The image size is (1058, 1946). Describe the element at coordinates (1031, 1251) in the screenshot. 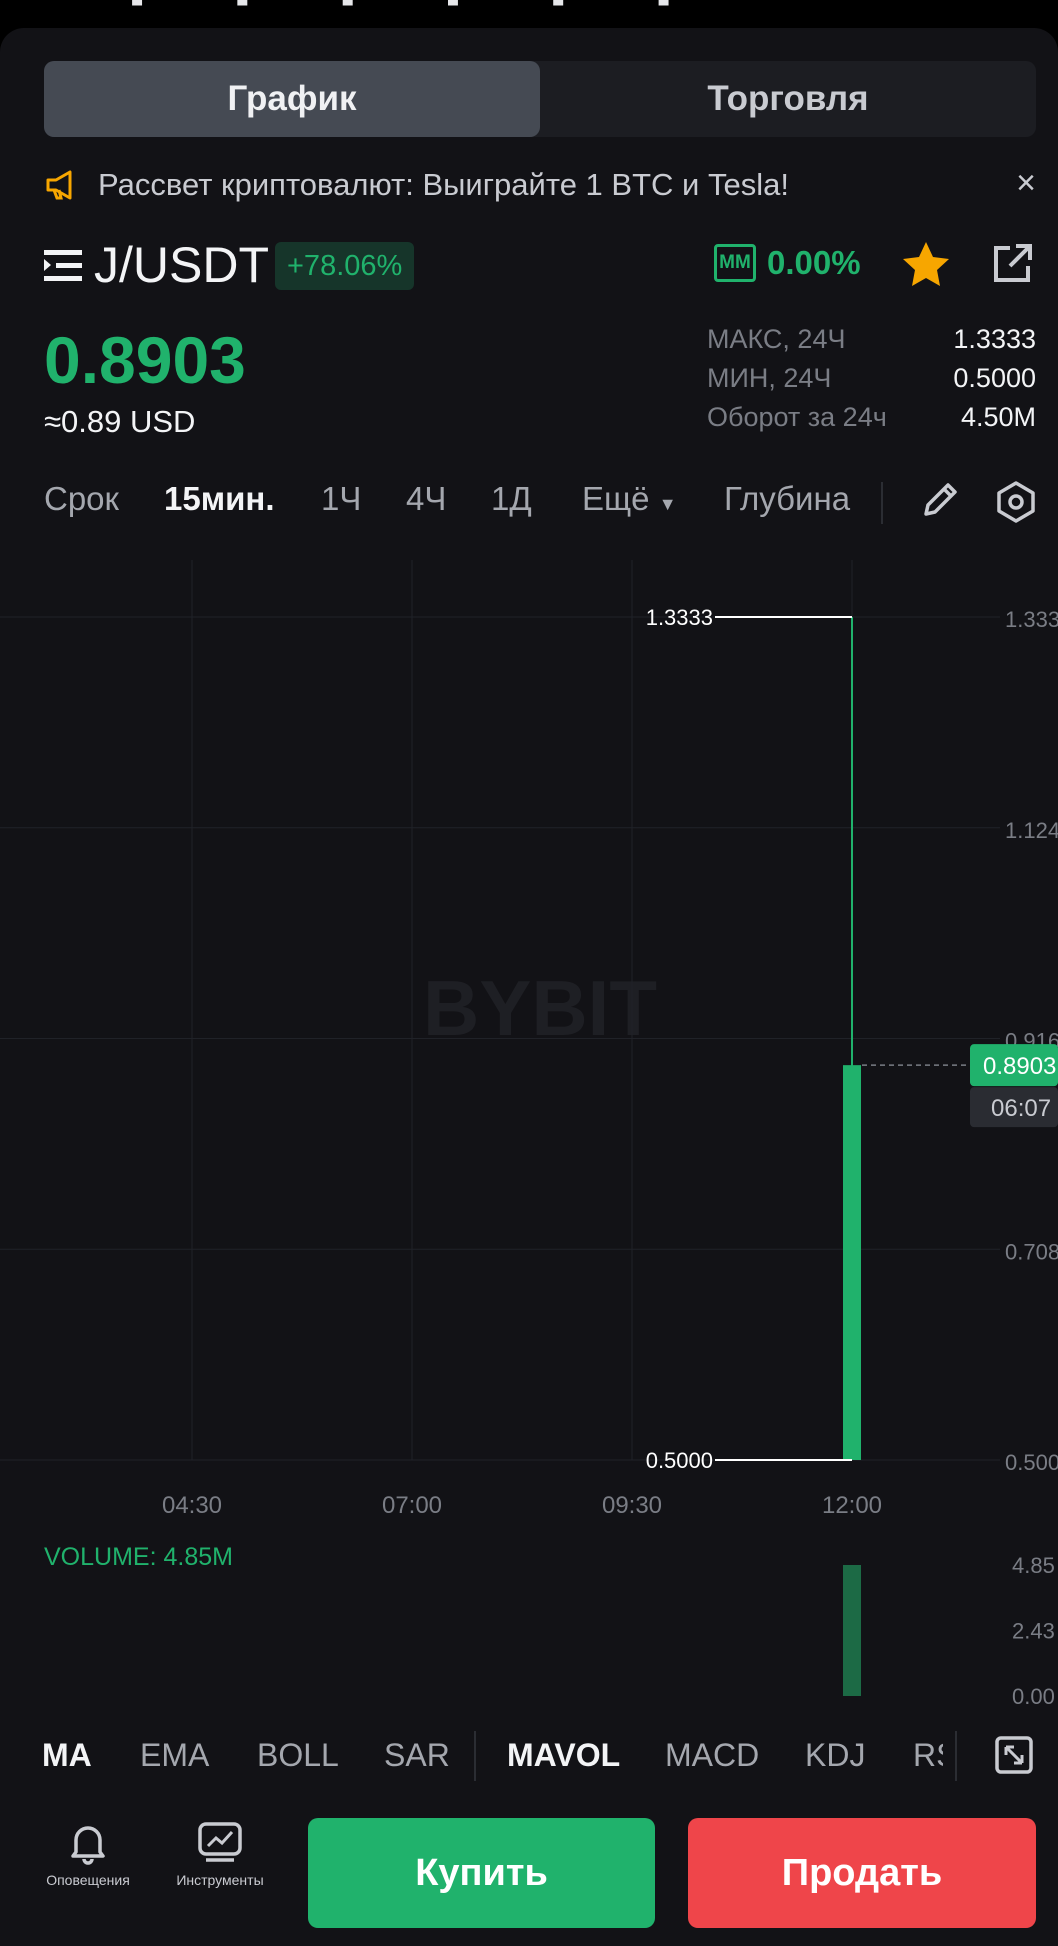

I see `y-tick-label: 0.7083` at that location.